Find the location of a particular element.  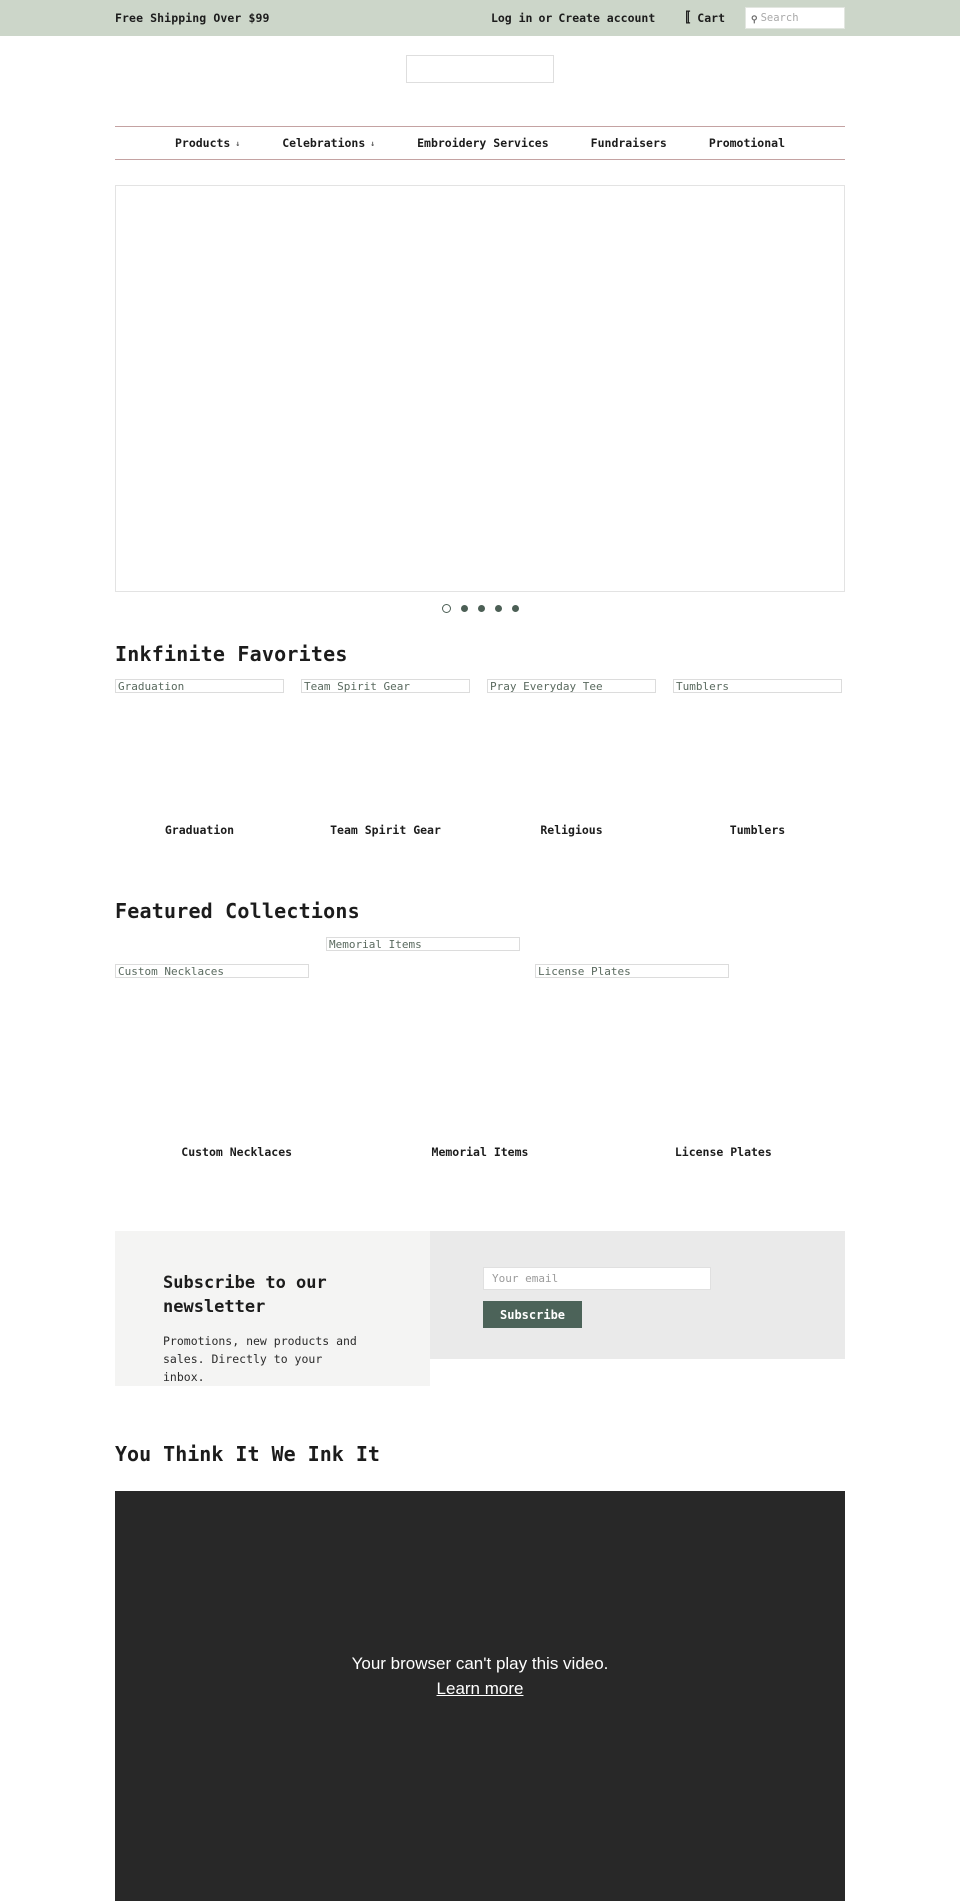

cart-link: 〚 Cart is located at coordinates (701, 18).